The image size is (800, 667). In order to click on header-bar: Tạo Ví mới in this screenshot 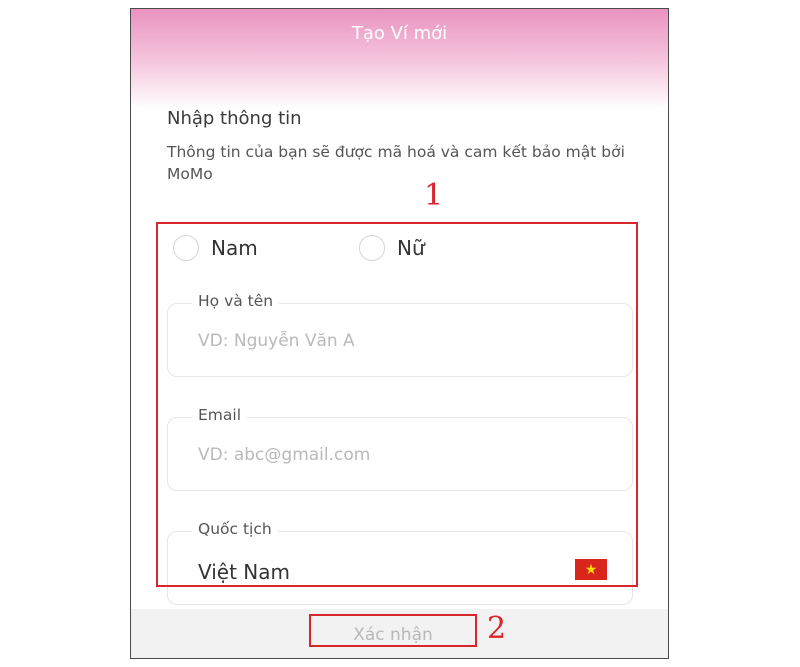, I will do `click(399, 59)`.